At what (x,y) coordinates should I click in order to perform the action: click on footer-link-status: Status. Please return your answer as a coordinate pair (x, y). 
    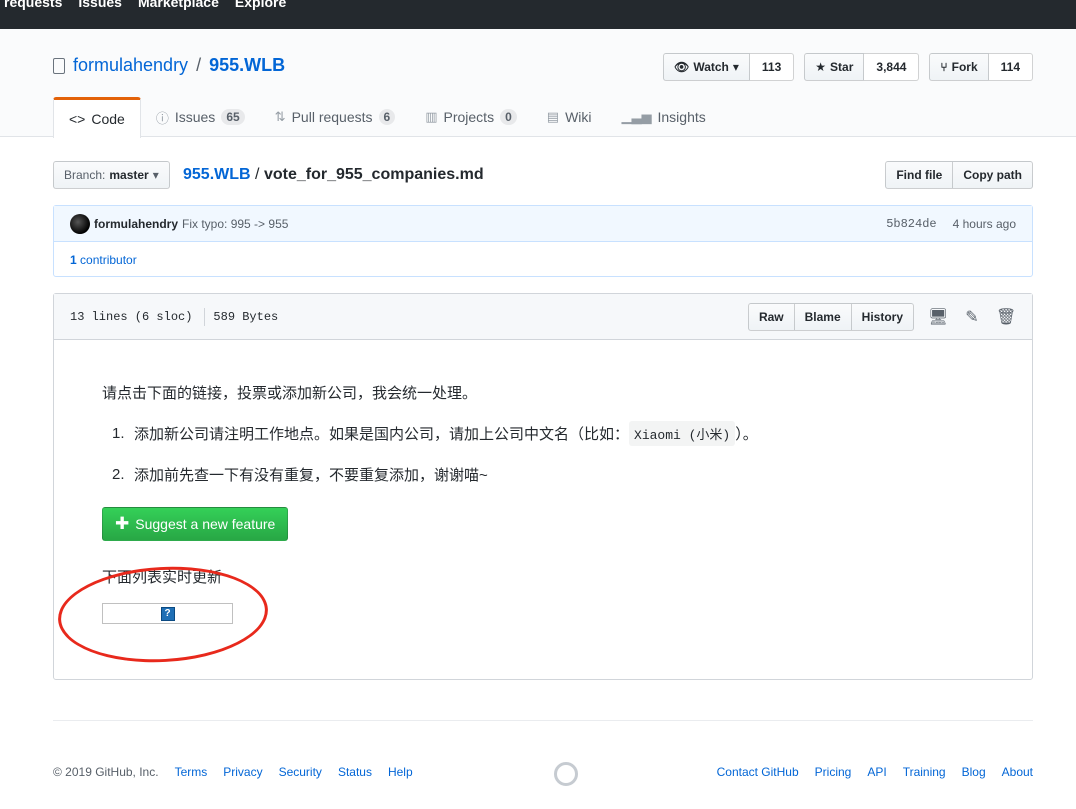
    Looking at the image, I should click on (355, 772).